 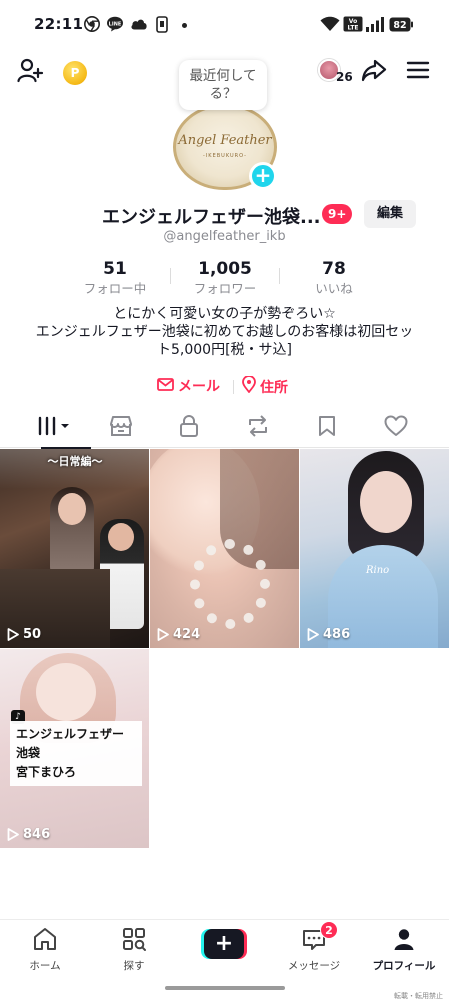 I want to click on status-time: 22:11, so click(x=59, y=24).